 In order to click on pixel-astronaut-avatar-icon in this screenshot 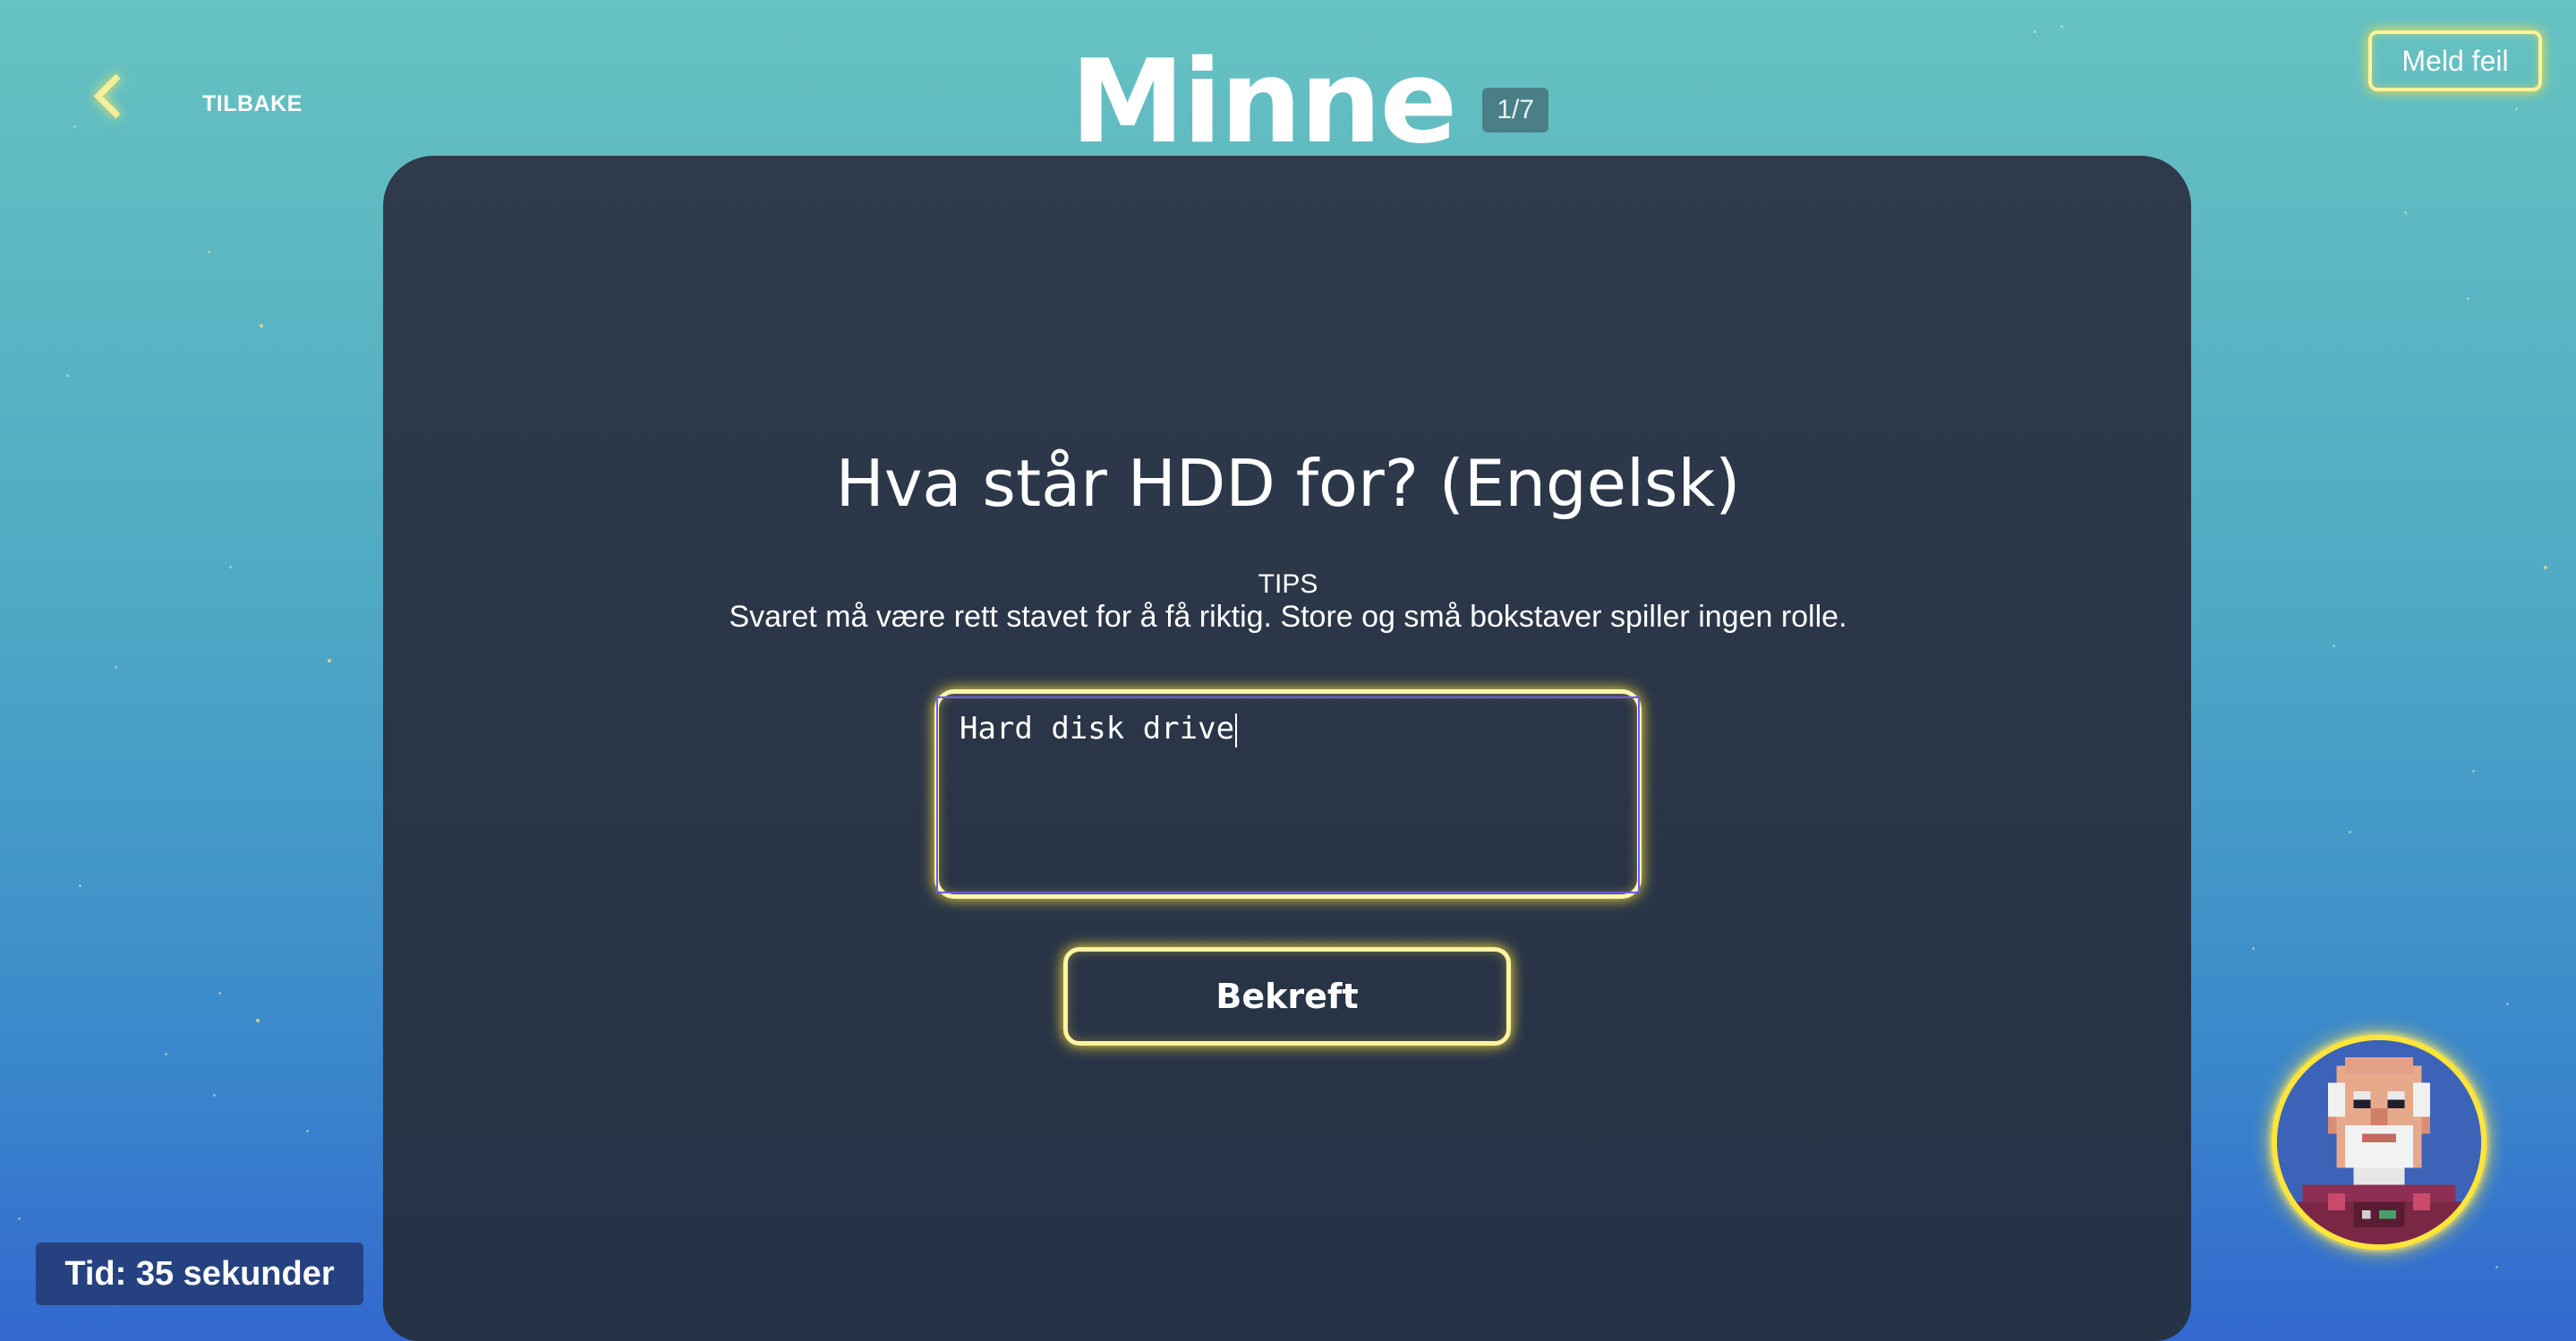, I will do `click(2379, 1142)`.